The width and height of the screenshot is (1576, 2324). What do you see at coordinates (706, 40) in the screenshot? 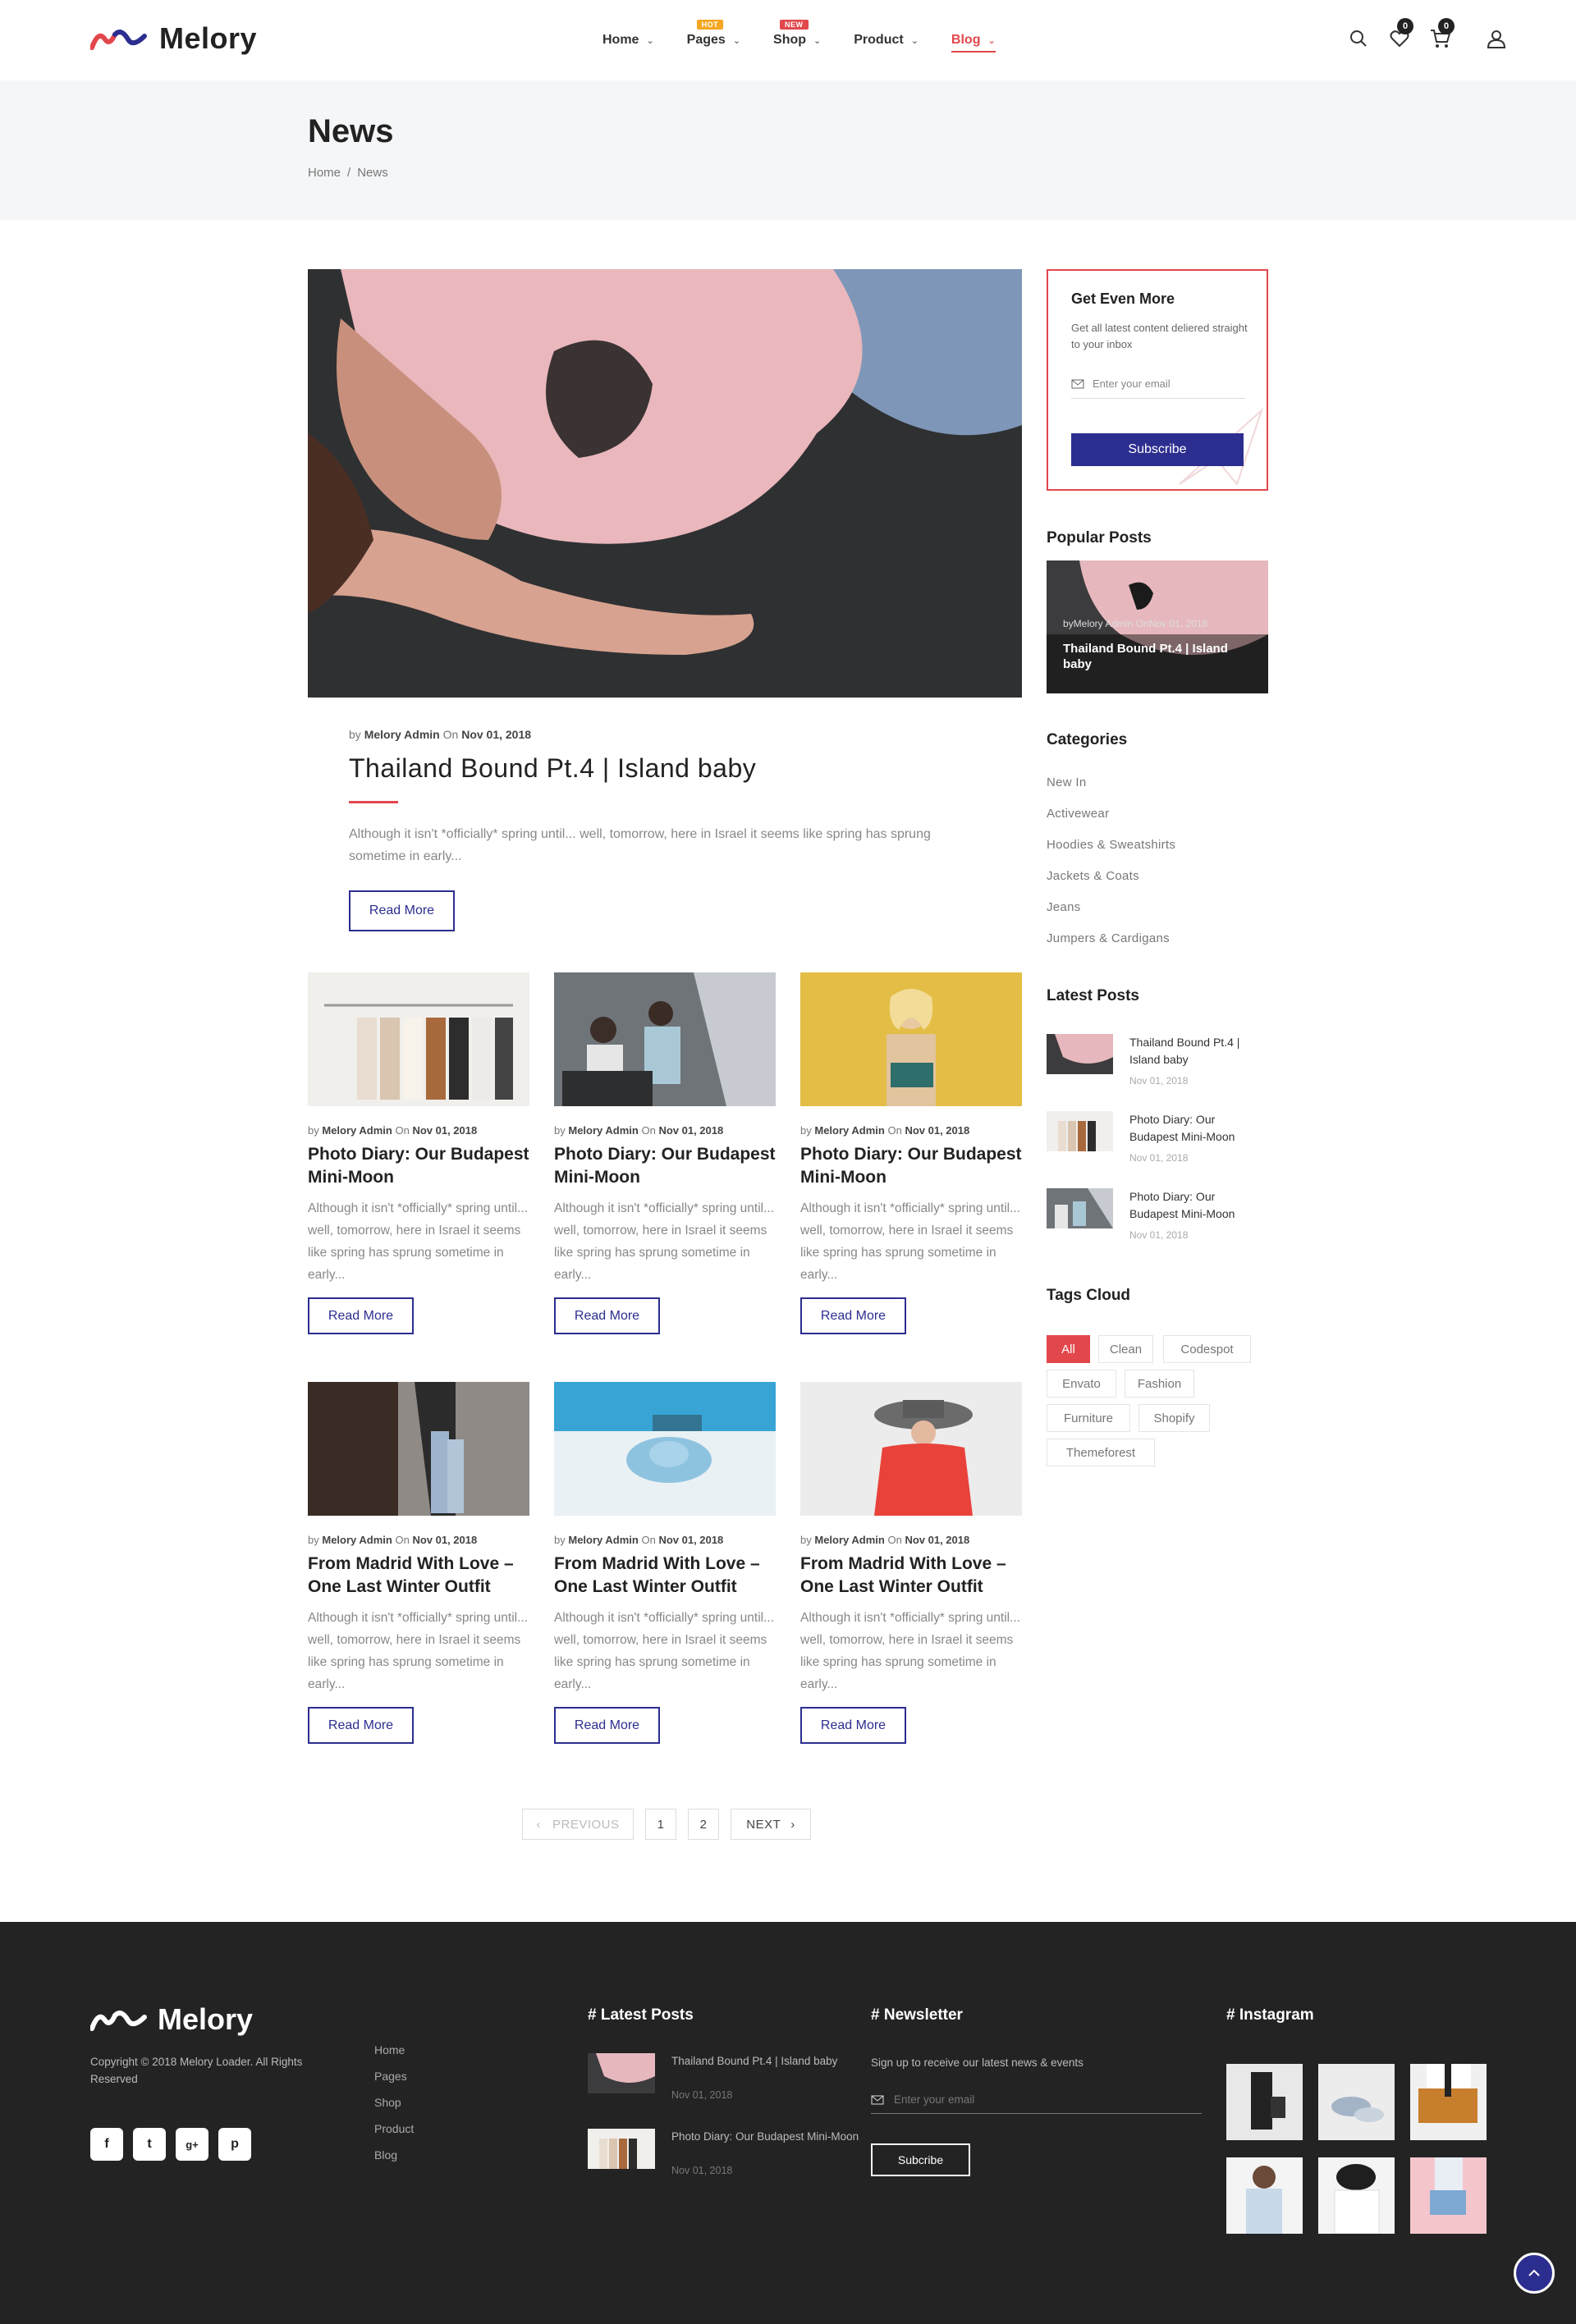
I see `nav-pages-label: Pages` at bounding box center [706, 40].